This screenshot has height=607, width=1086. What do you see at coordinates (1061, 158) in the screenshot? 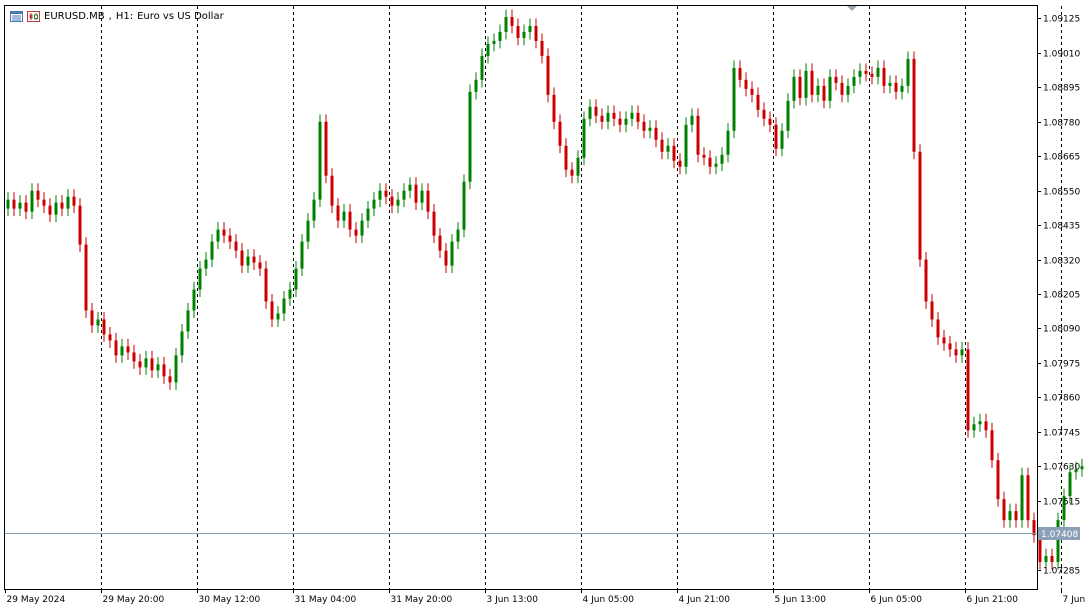
I see `y-tick-label: 1.08665` at bounding box center [1061, 158].